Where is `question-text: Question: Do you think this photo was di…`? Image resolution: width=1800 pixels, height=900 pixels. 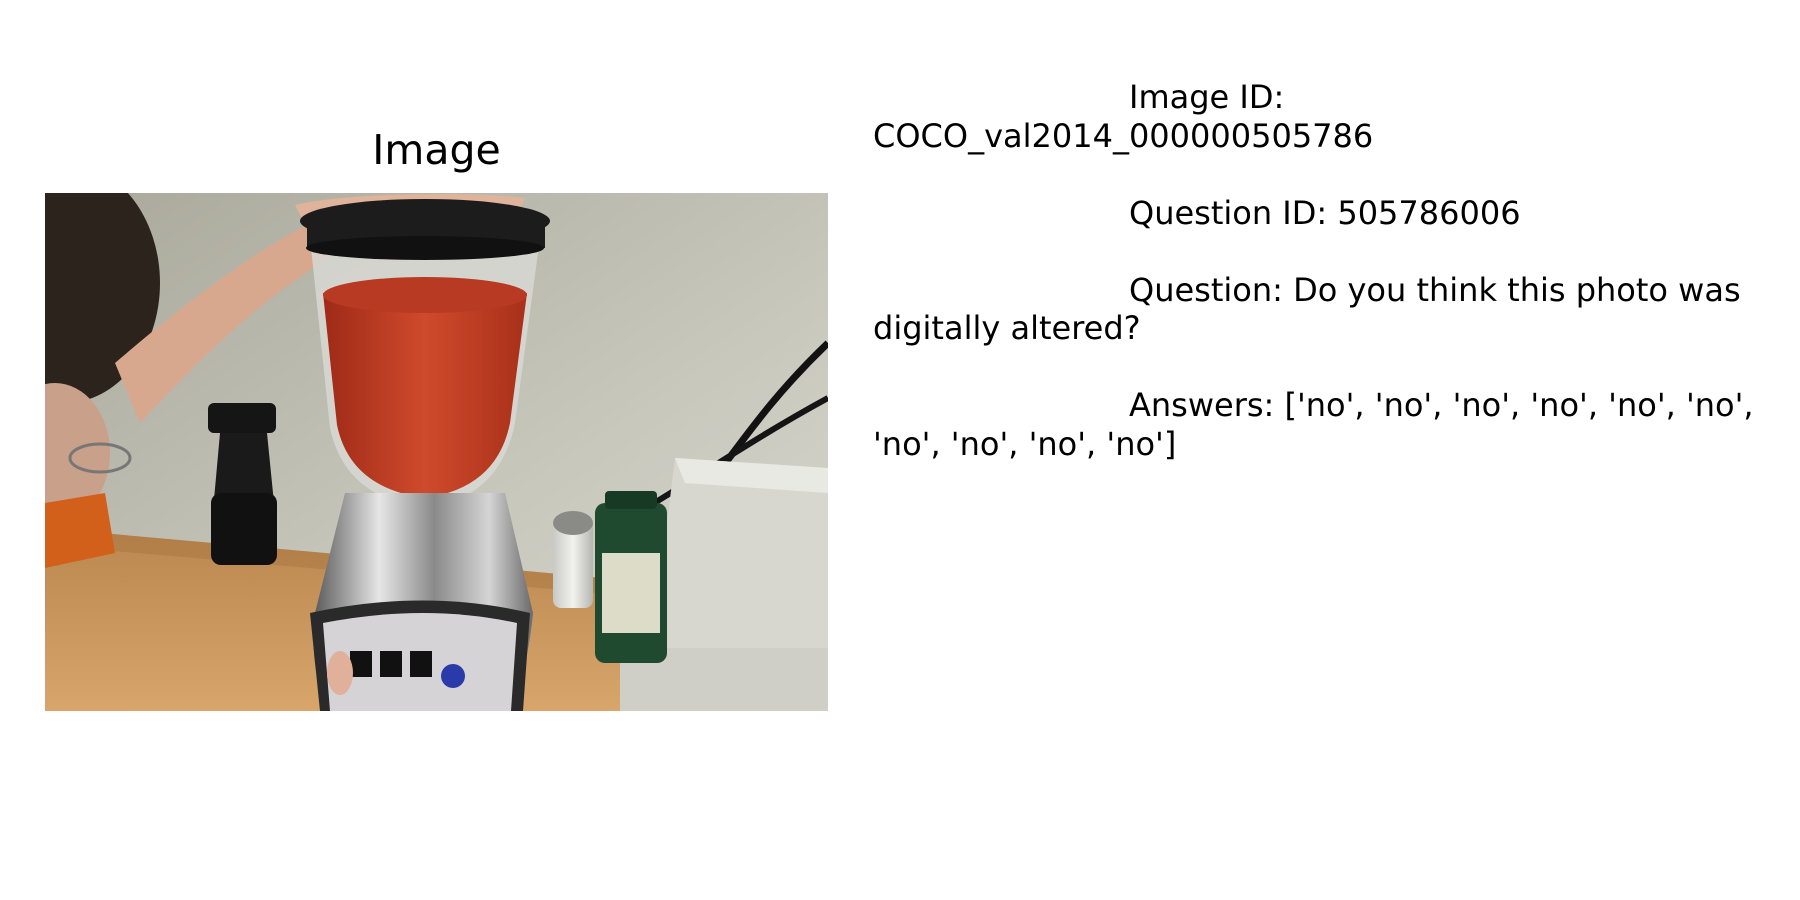 question-text: Question: Do you think this photo was di… is located at coordinates (1307, 309).